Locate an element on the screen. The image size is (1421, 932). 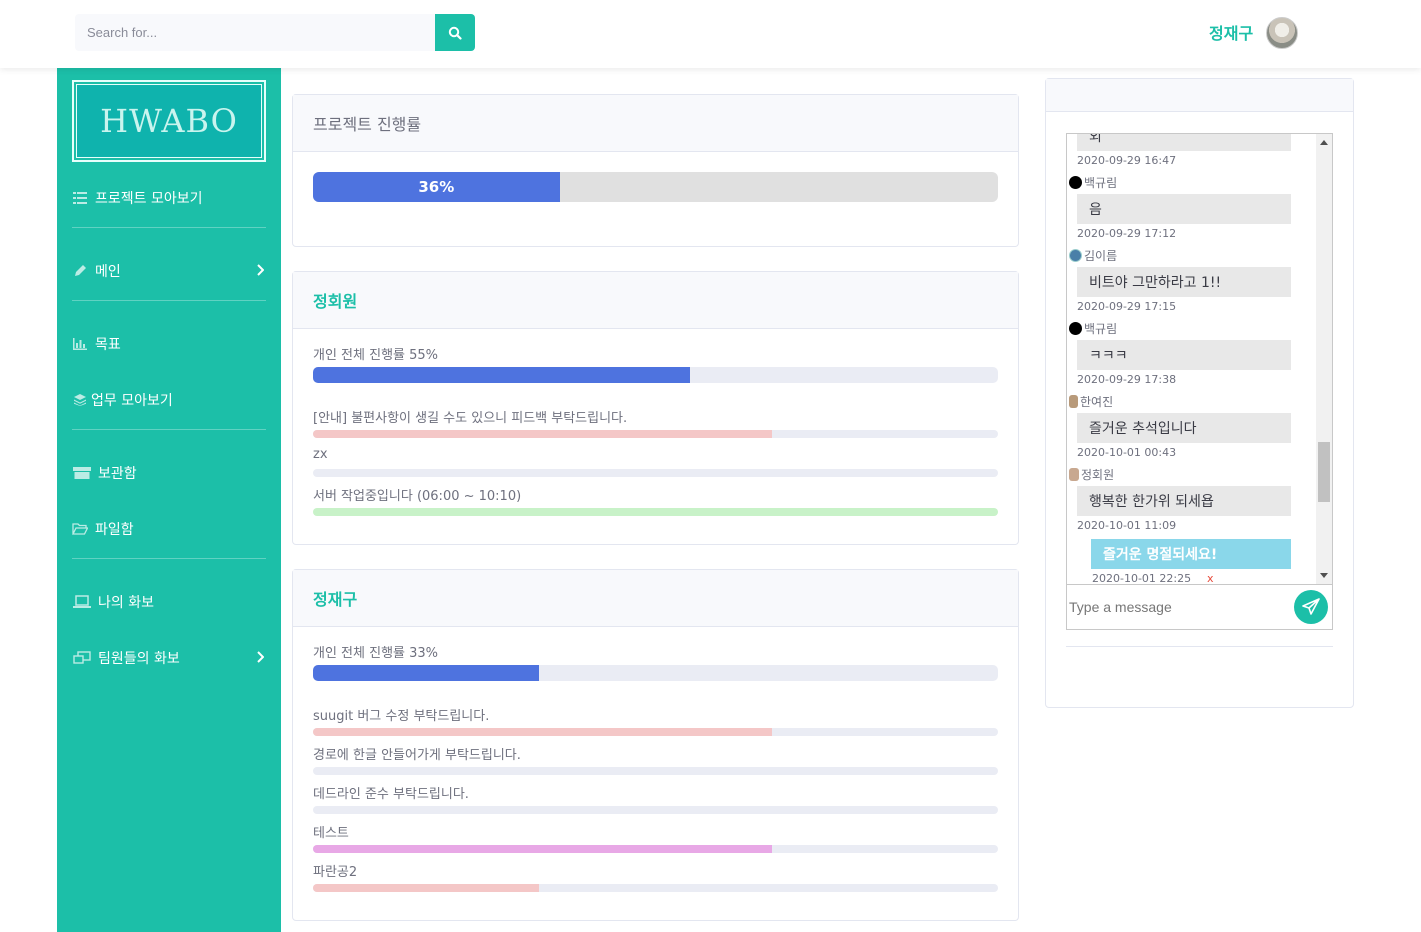
chat-bubble-mine: 즐거운 명절되세요! is located at coordinates (1191, 554).